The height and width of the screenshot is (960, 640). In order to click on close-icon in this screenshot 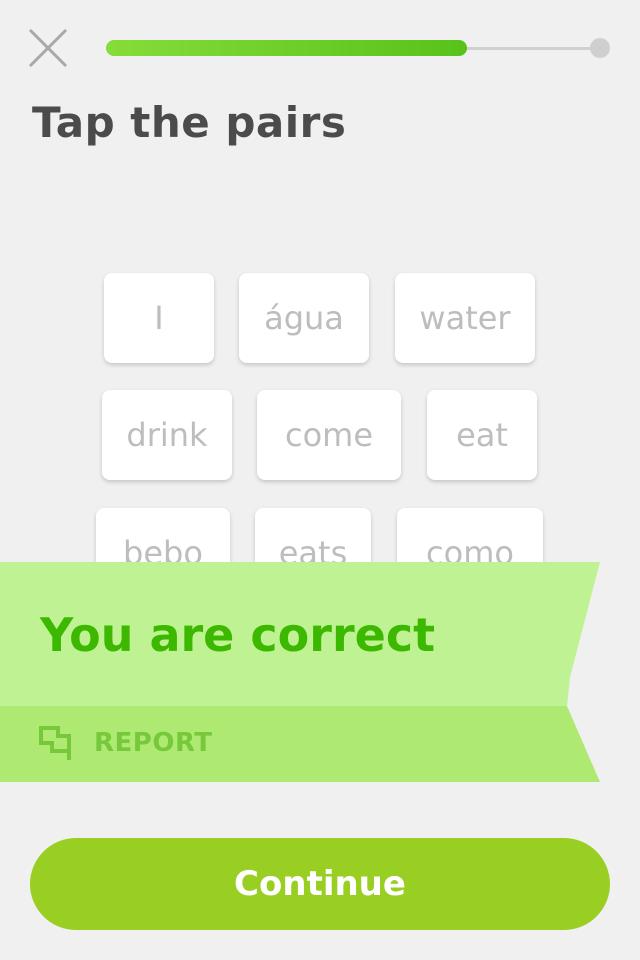, I will do `click(48, 48)`.